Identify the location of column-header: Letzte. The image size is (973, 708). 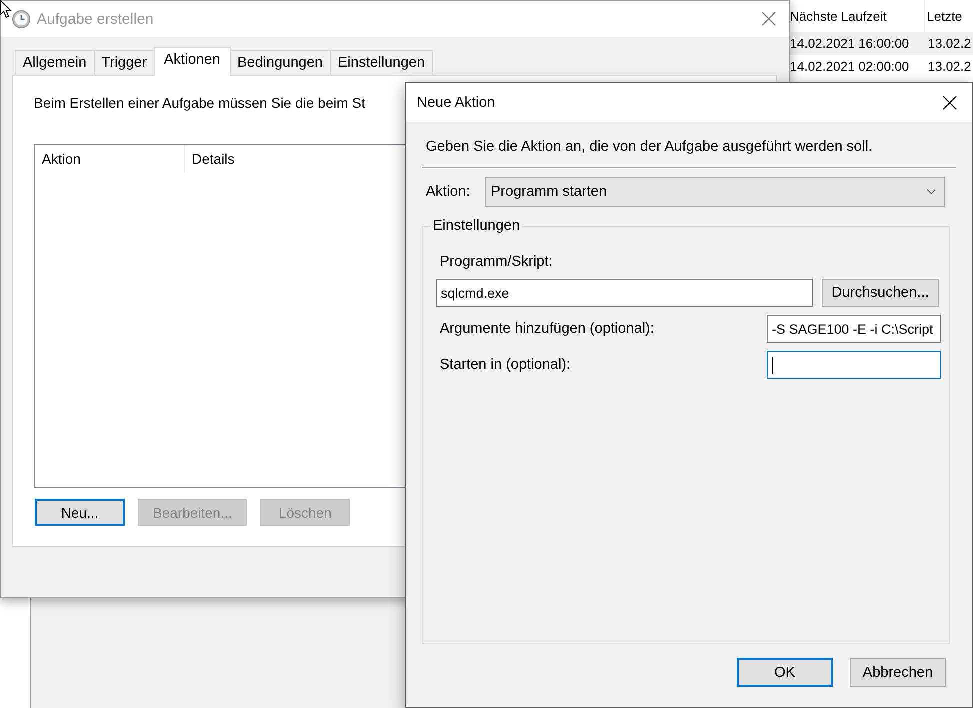
(943, 16).